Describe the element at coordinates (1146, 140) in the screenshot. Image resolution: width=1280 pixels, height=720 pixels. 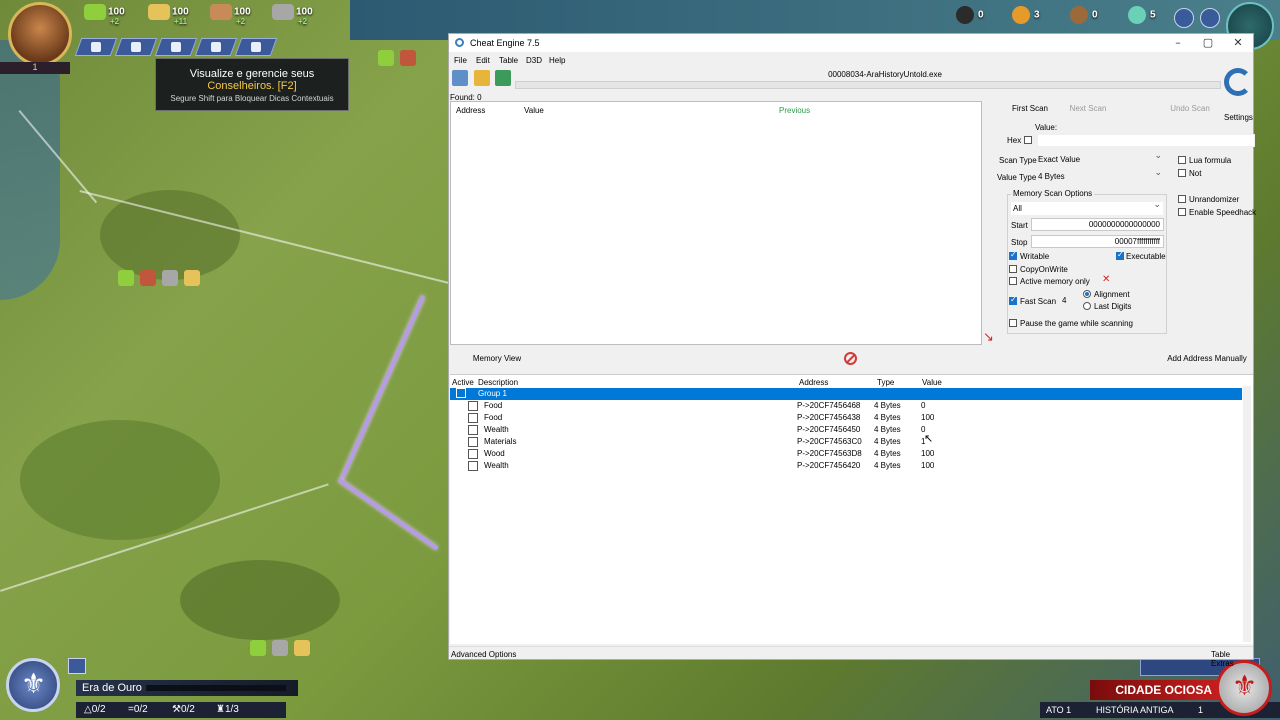
I see `value-input` at that location.